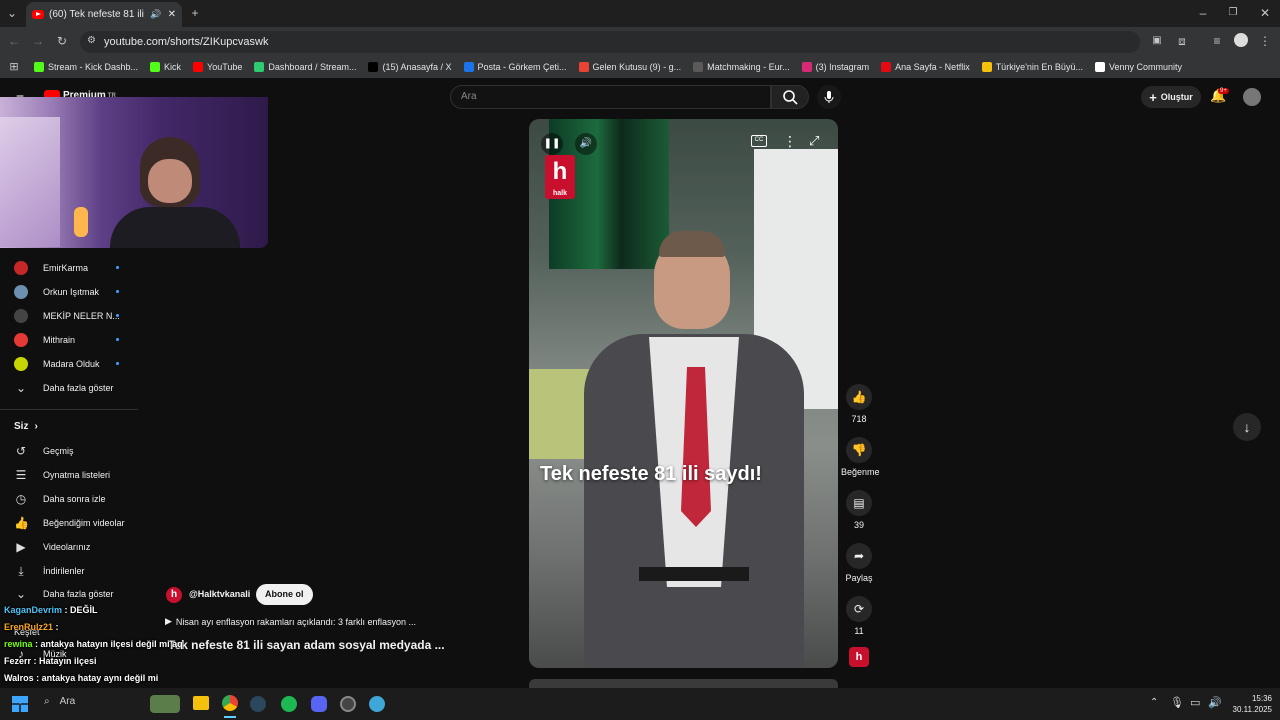 The width and height of the screenshot is (1280, 720). Describe the element at coordinates (100, 678) in the screenshot. I see `chat-text: antakya hatay aynı değil mi` at that location.